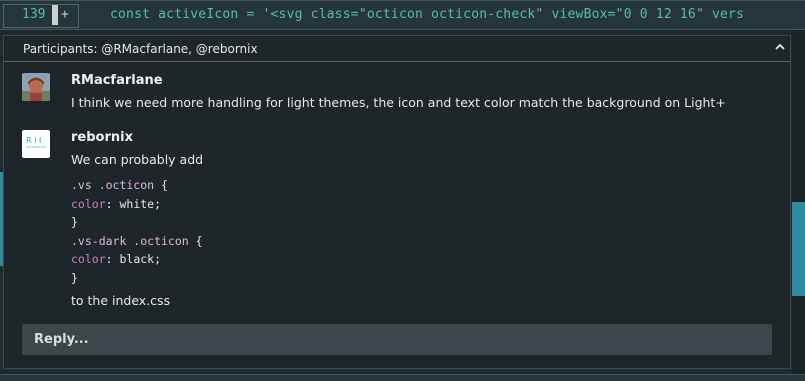 The width and height of the screenshot is (805, 381). I want to click on comment-author: rebornix, so click(102, 137).